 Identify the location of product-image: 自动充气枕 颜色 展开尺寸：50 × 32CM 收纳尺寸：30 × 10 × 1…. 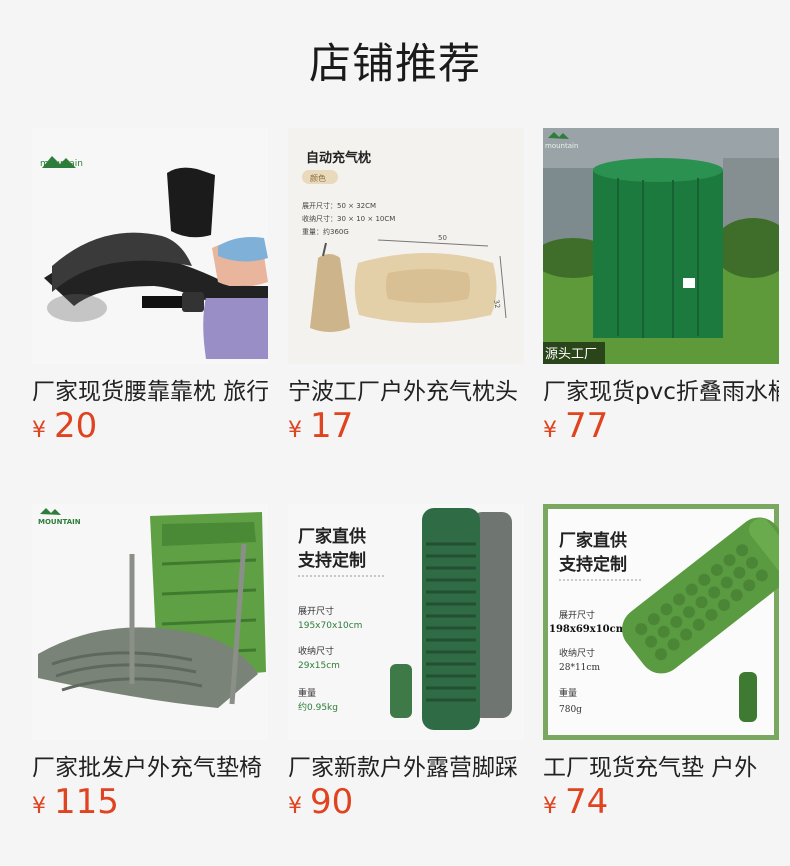
(406, 246).